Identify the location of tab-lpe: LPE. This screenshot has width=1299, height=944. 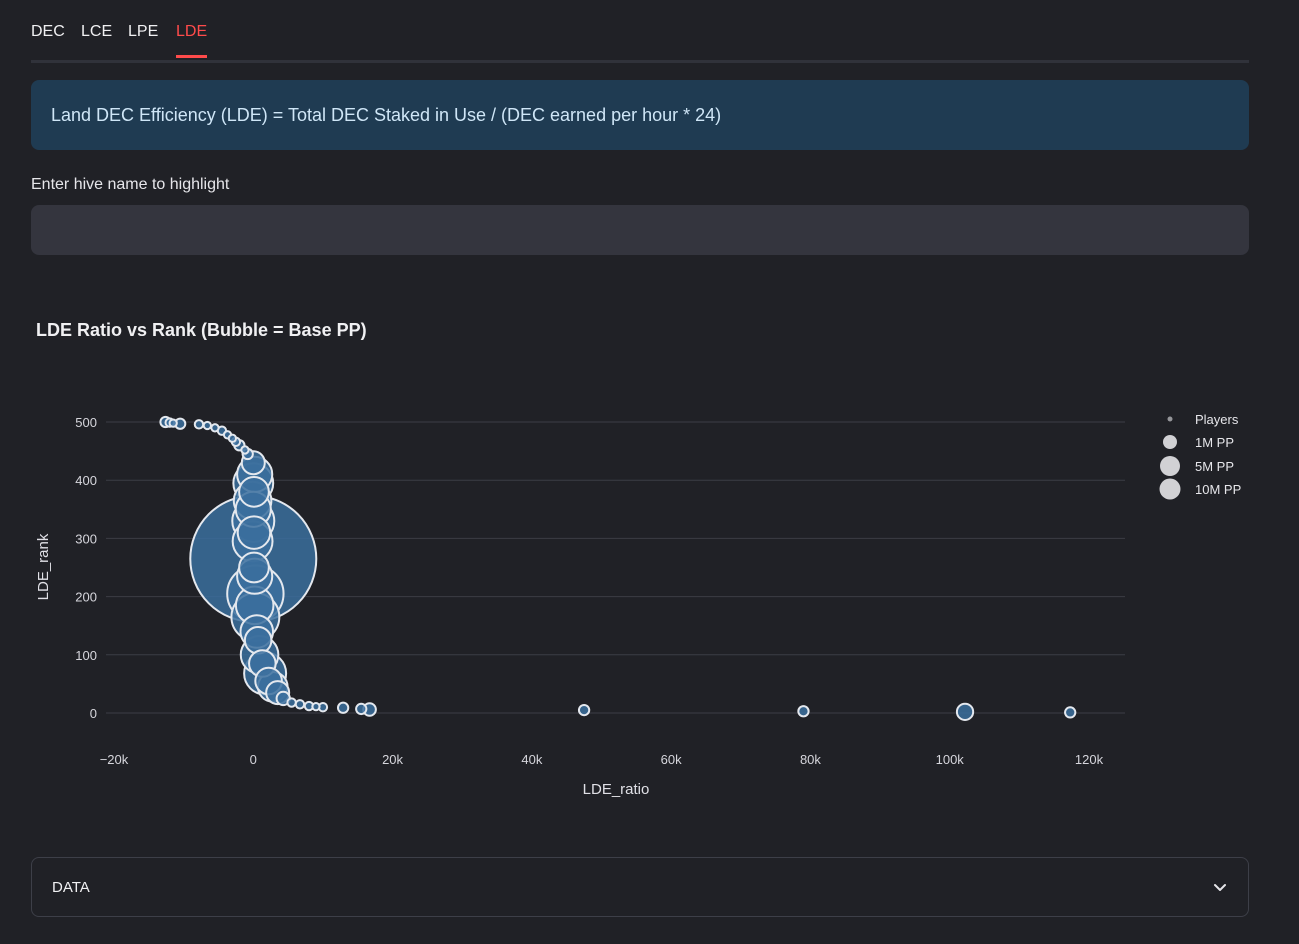
(143, 39).